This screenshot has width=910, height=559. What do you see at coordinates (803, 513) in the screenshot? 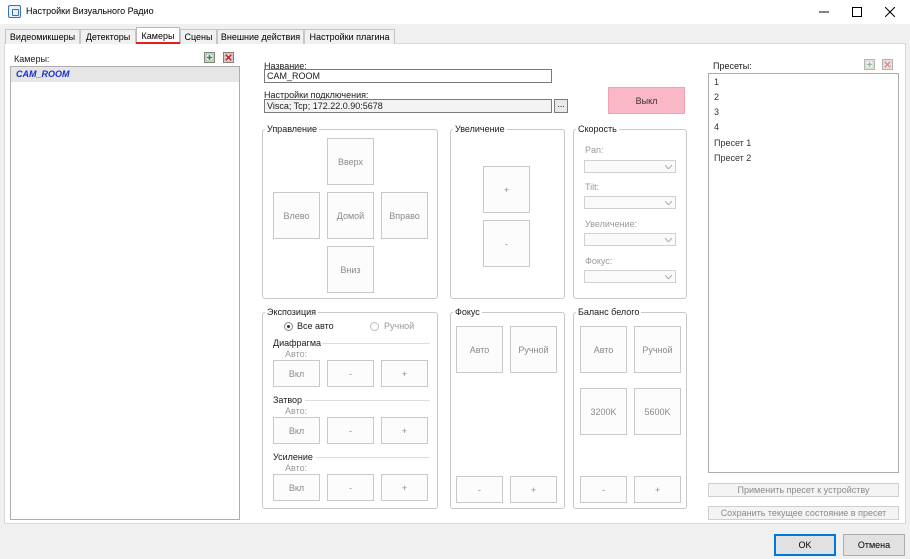
I see `save-preset-button: Сохранить текущее состояние в пресет` at bounding box center [803, 513].